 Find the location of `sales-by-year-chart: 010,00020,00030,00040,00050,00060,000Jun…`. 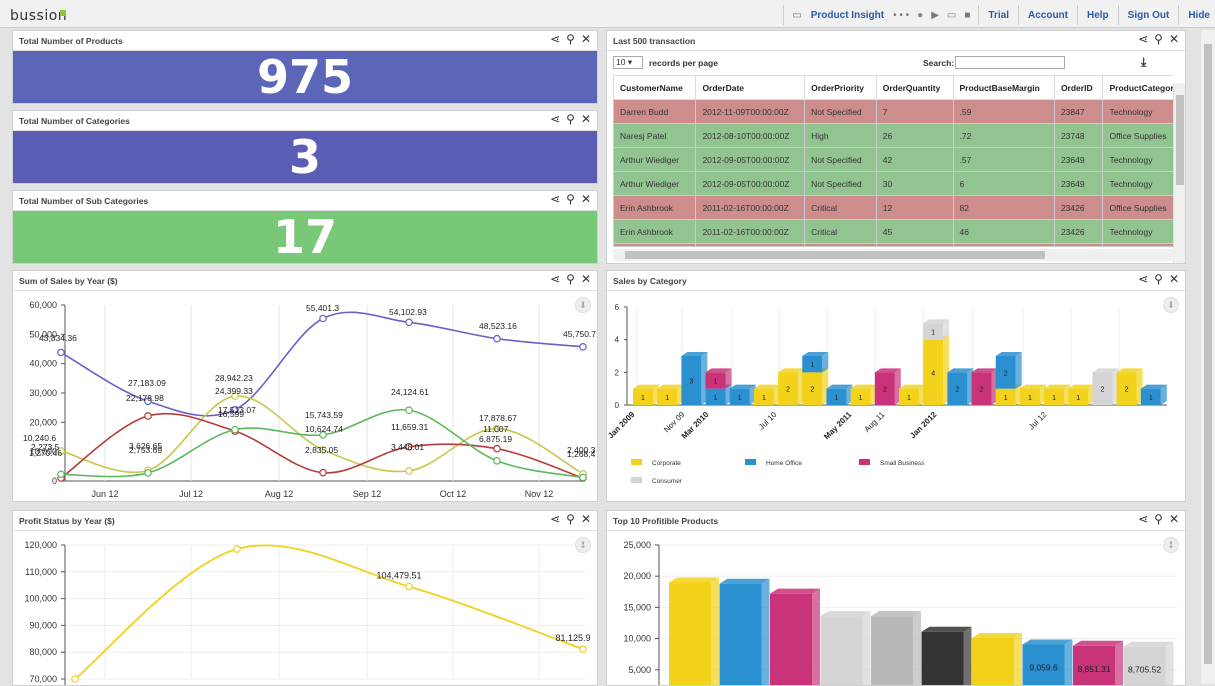

sales-by-year-chart: 010,00020,00030,00040,00050,00060,000Jun… is located at coordinates (309, 399).